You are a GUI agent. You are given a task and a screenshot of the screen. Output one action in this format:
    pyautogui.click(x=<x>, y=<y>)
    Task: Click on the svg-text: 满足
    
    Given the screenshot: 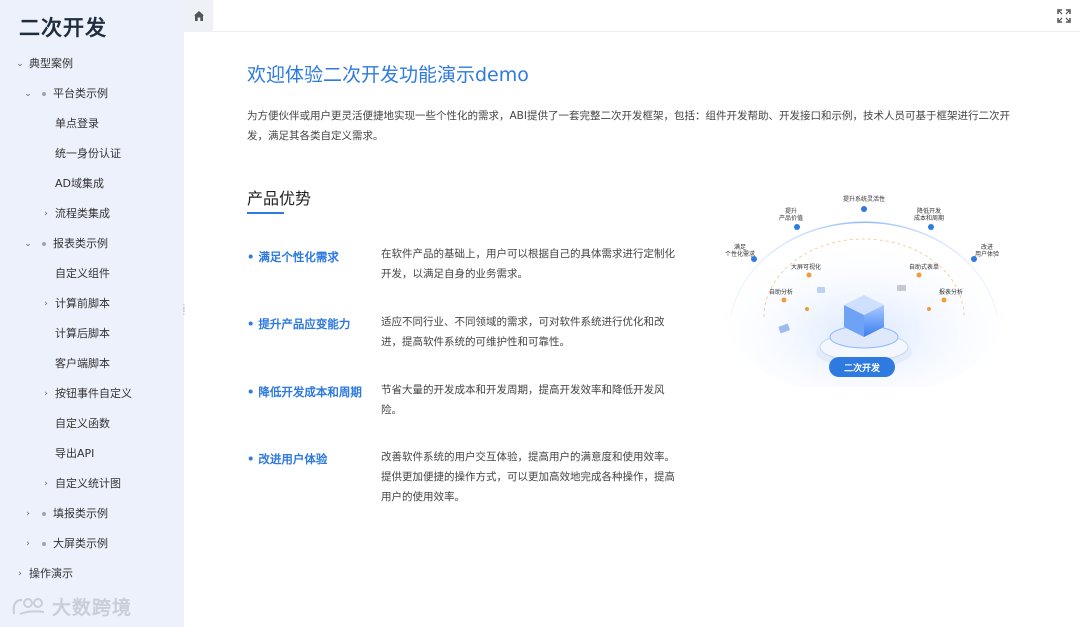 What is the action you would take?
    pyautogui.click(x=740, y=247)
    